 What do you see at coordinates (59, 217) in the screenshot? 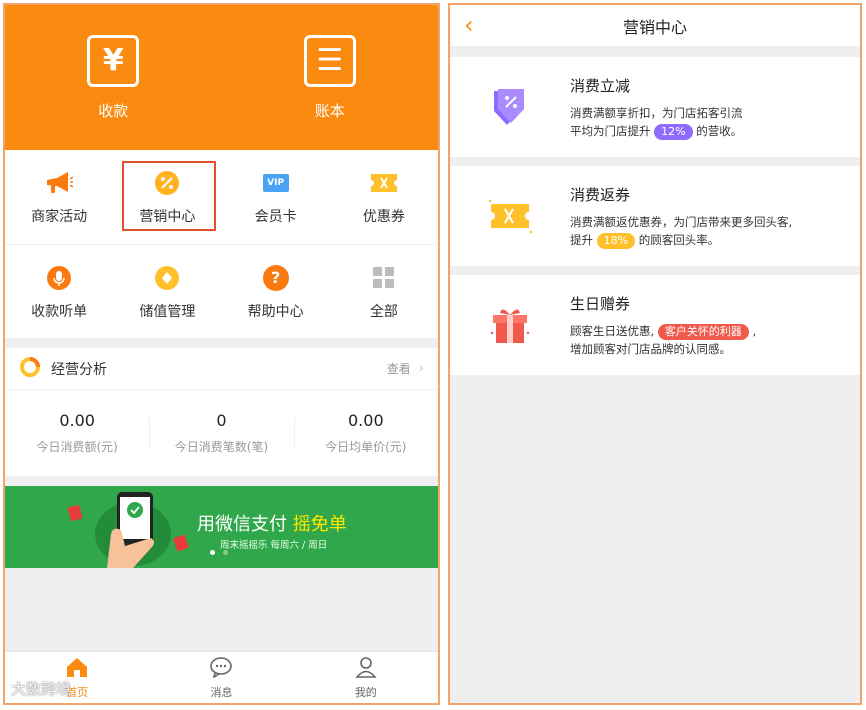
I see `merchant-activity-label: 商家活动` at bounding box center [59, 217].